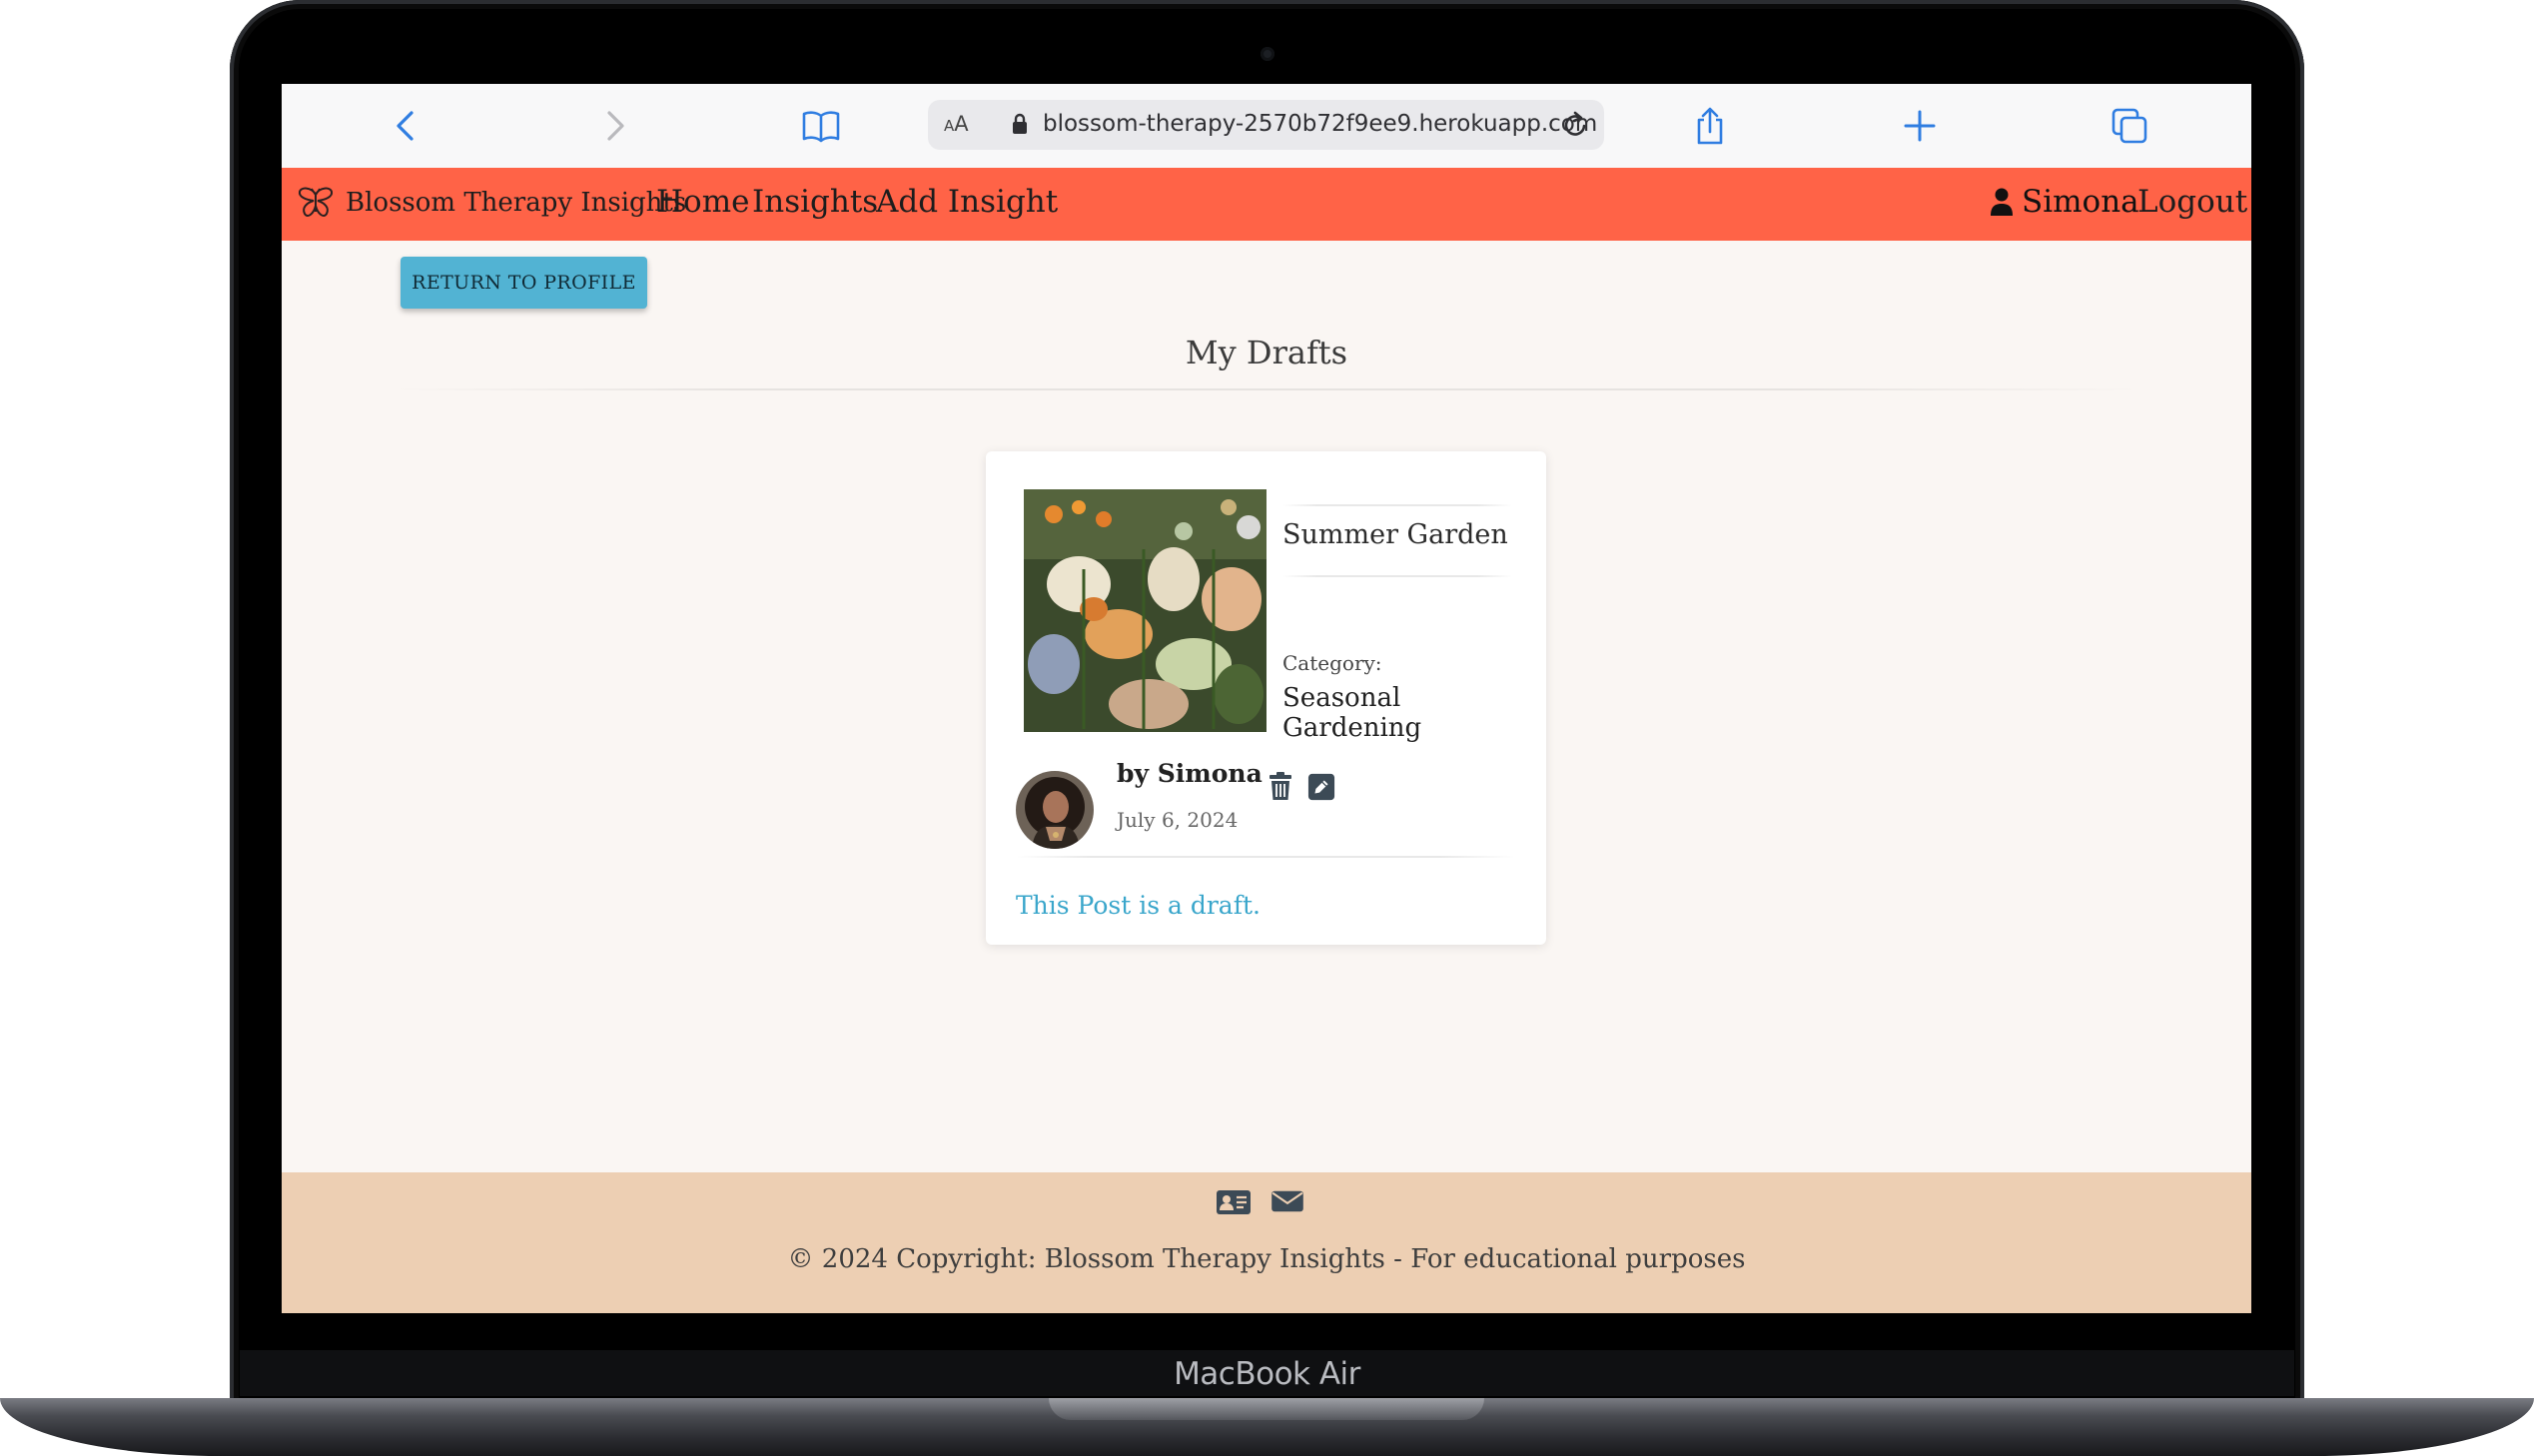 The width and height of the screenshot is (2534, 1456). What do you see at coordinates (614, 126) in the screenshot?
I see `forward-icon` at bounding box center [614, 126].